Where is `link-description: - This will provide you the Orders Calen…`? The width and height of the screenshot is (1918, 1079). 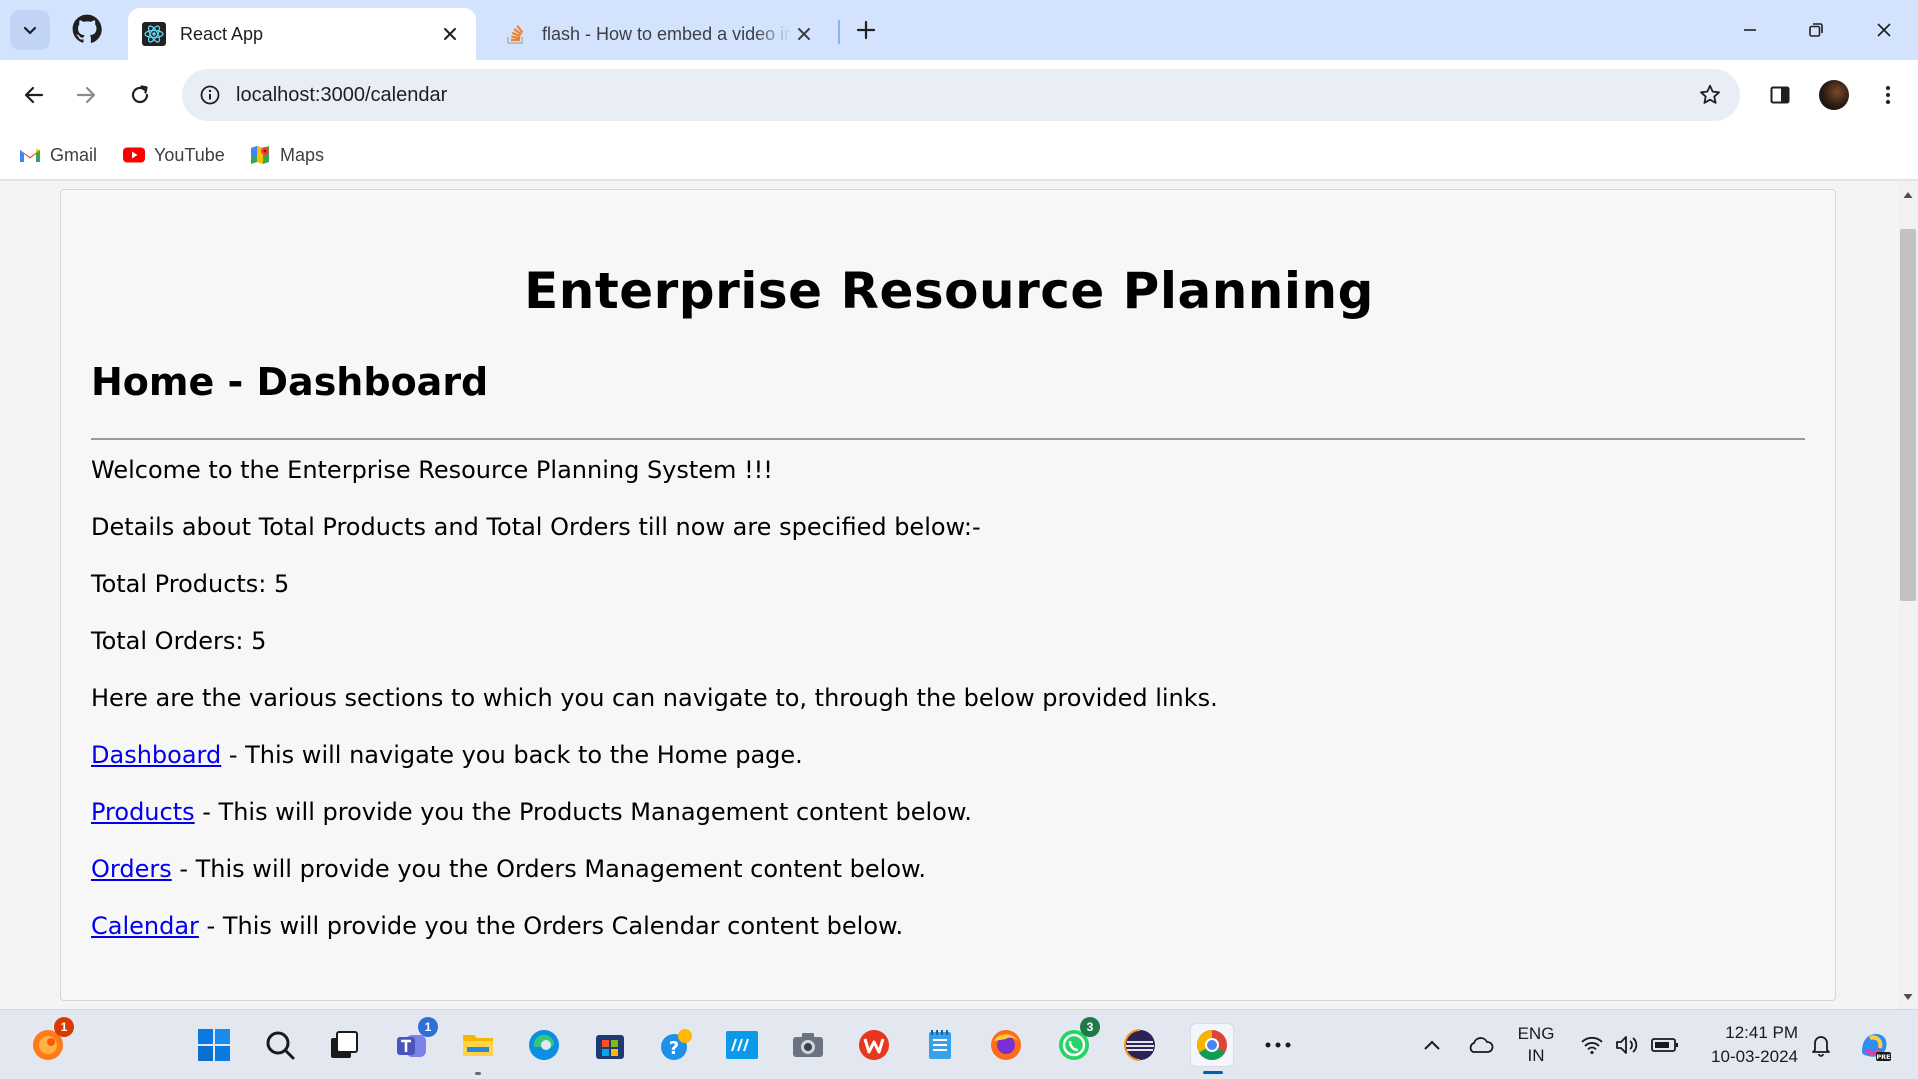 link-description: - This will provide you the Orders Calen… is located at coordinates (551, 926).